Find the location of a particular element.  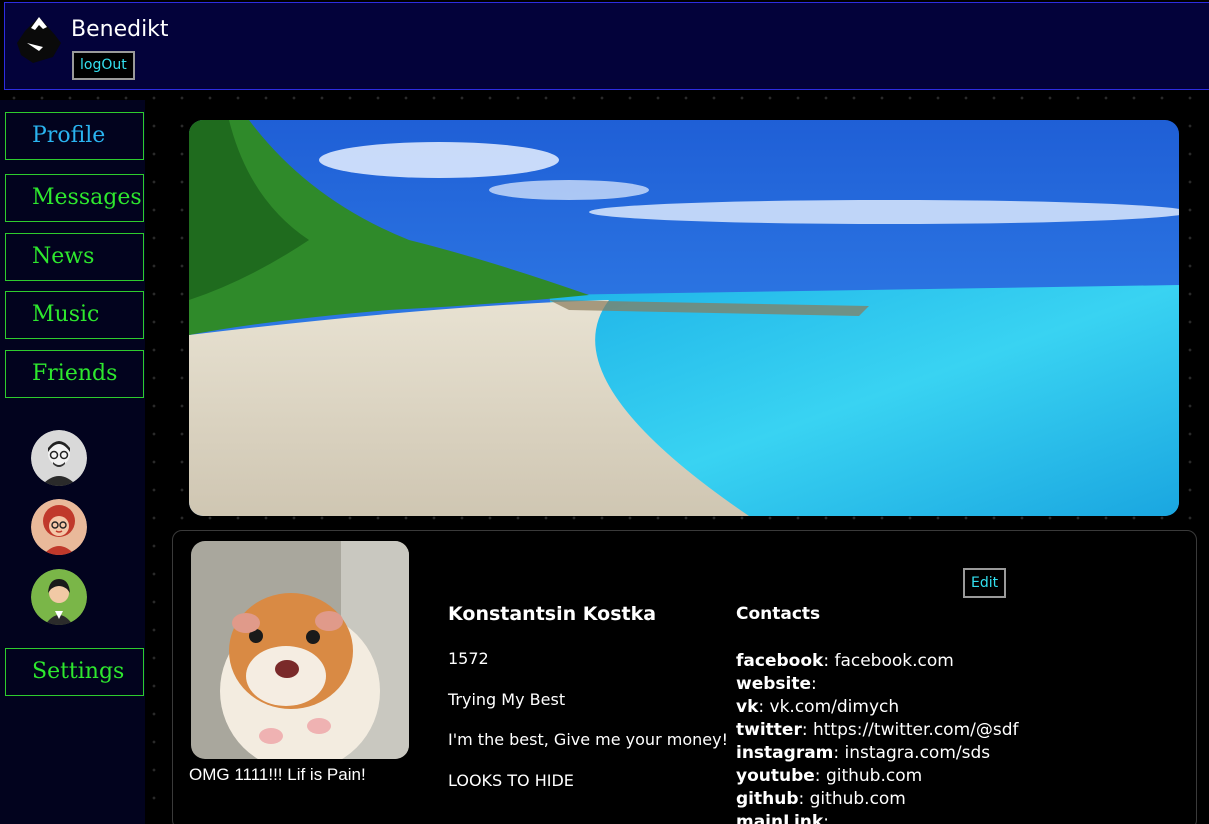

profile-job-status: LOOKS TO HIDE is located at coordinates (511, 780).